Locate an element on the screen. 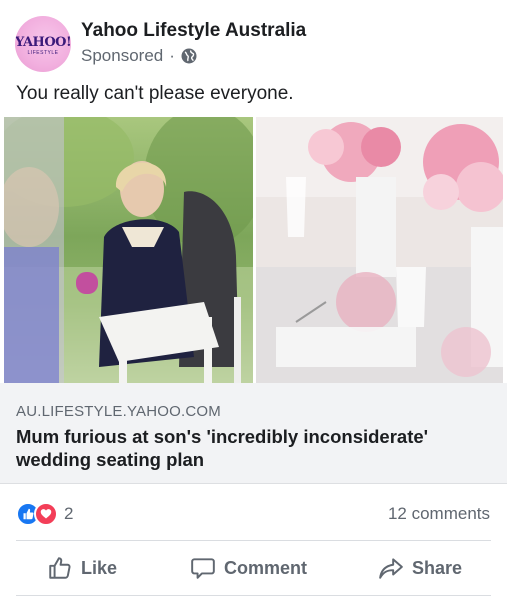 The height and width of the screenshot is (600, 507). reaction-count: 2 is located at coordinates (69, 513).